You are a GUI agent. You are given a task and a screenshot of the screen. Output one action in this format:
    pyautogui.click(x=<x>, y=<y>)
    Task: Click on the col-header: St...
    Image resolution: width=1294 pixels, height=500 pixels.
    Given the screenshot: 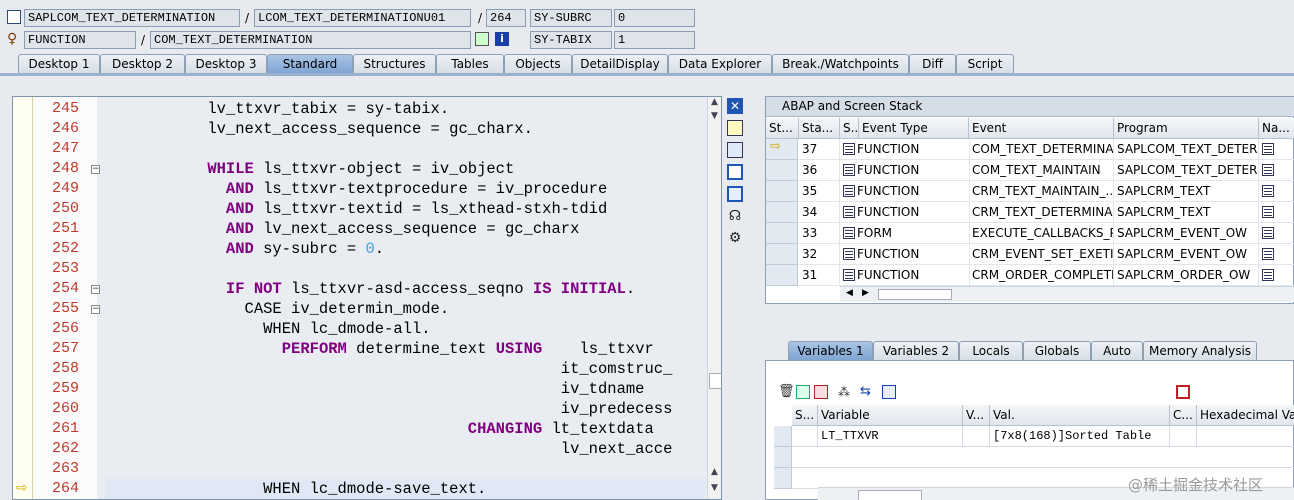 What is the action you would take?
    pyautogui.click(x=782, y=128)
    